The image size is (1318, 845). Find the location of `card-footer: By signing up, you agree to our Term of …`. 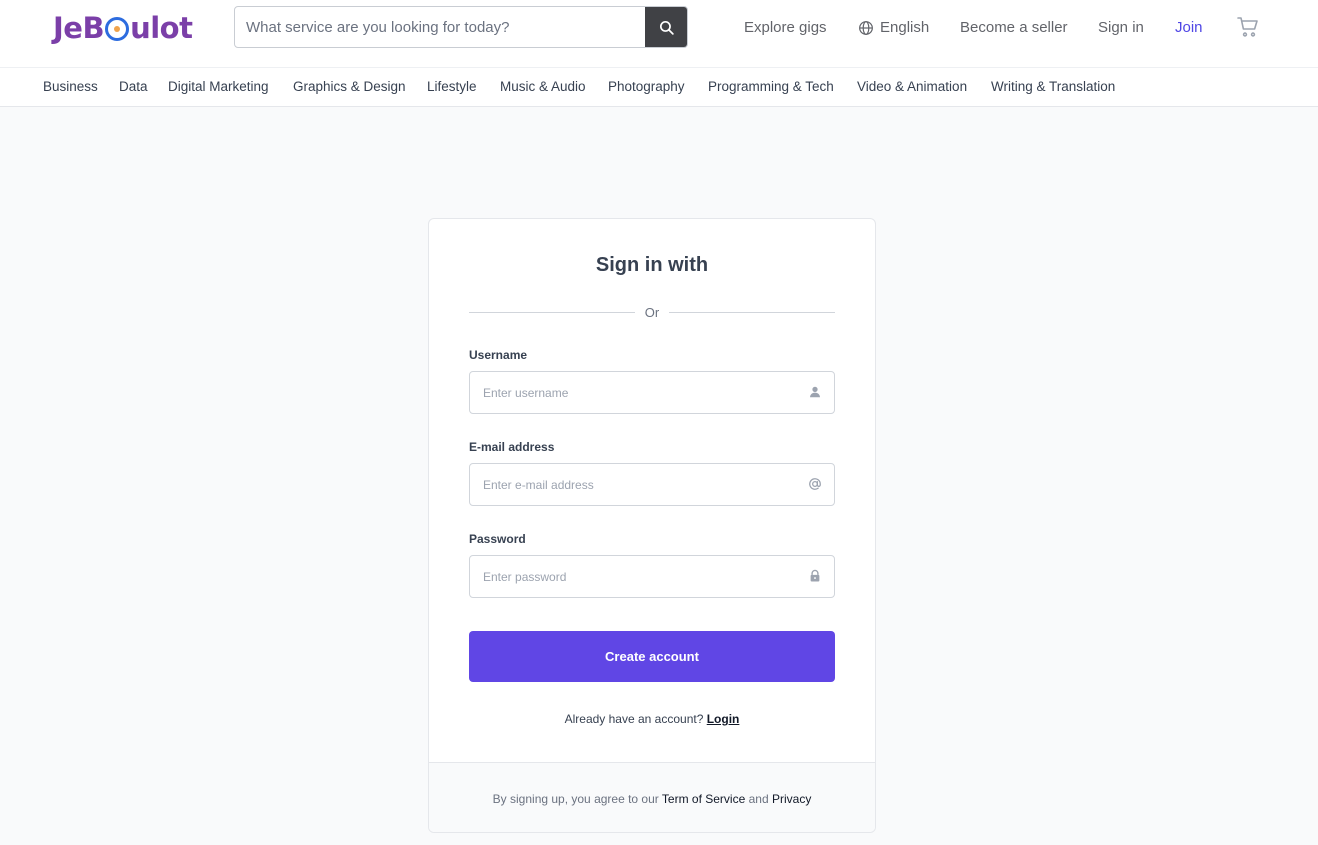

card-footer: By signing up, you agree to our Term of … is located at coordinates (652, 797).